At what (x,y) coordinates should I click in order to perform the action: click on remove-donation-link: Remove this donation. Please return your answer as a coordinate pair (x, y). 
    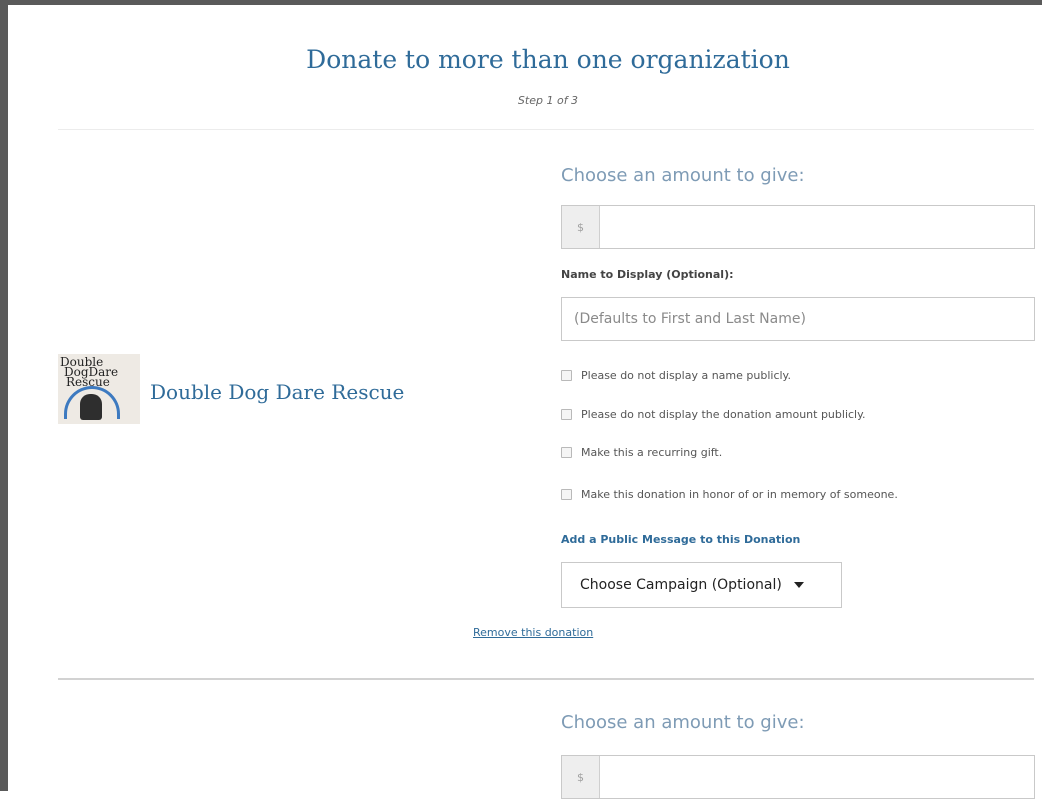
    Looking at the image, I should click on (533, 632).